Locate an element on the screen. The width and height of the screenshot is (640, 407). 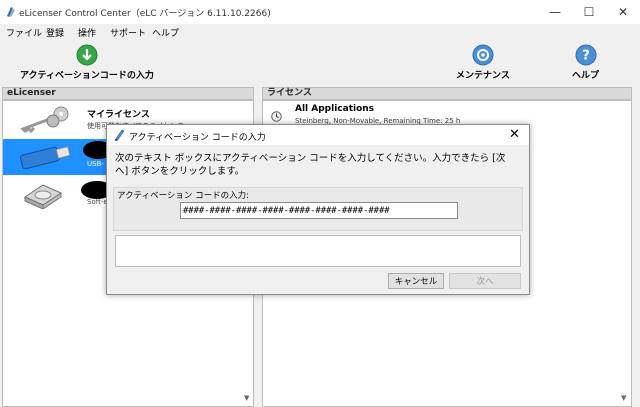
dialog-title: アクティベーション コードの入力 is located at coordinates (197, 138).